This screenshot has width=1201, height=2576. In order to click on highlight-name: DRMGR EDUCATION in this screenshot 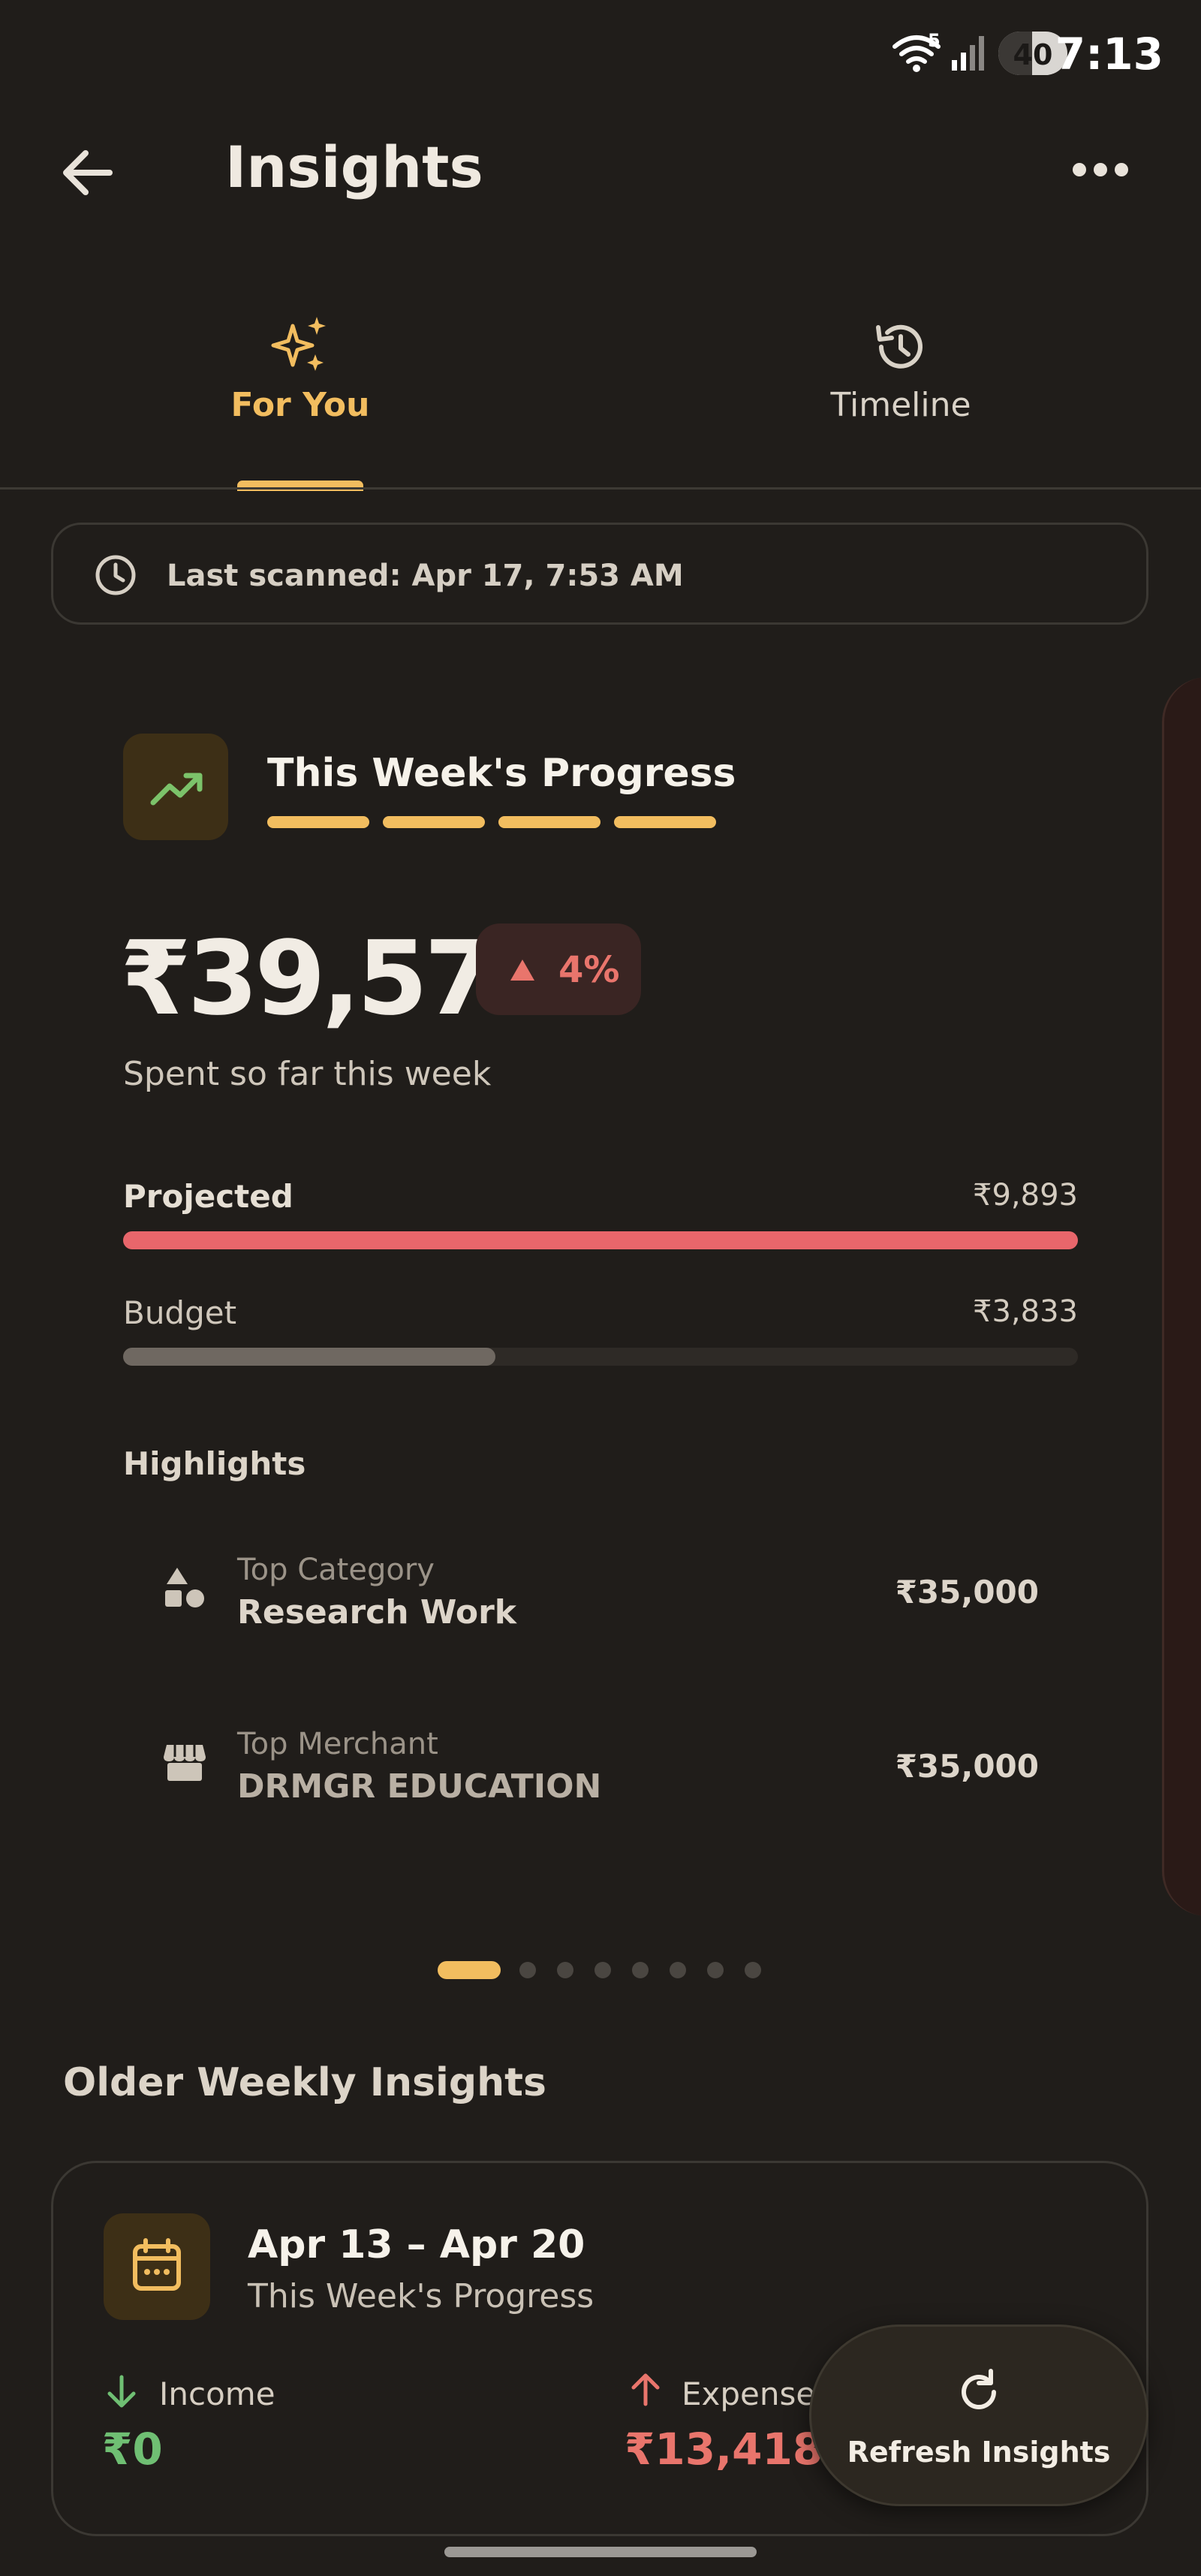, I will do `click(419, 1786)`.